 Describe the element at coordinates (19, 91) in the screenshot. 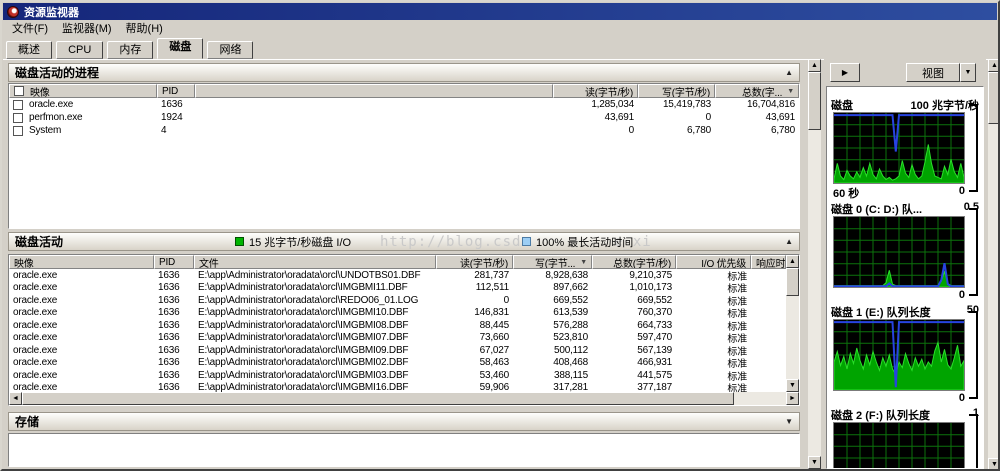

I see `select-all-checkbox` at that location.